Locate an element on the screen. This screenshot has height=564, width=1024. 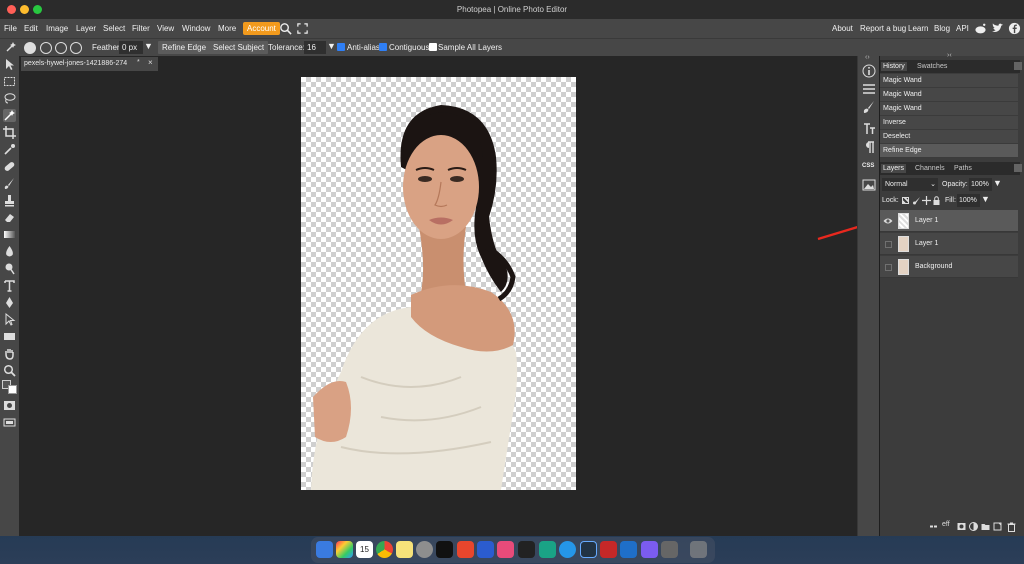
system-preferences-app-icon is located at coordinates (424, 549).